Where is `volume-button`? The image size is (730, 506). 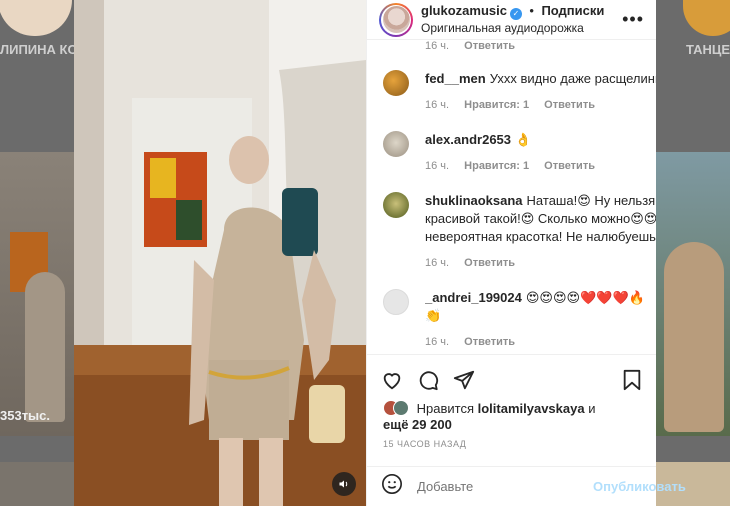 volume-button is located at coordinates (344, 484).